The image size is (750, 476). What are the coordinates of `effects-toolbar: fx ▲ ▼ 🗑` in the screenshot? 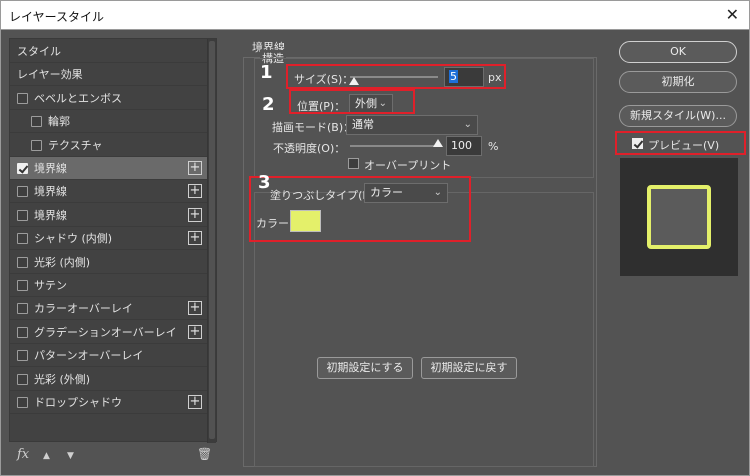 It's located at (113, 455).